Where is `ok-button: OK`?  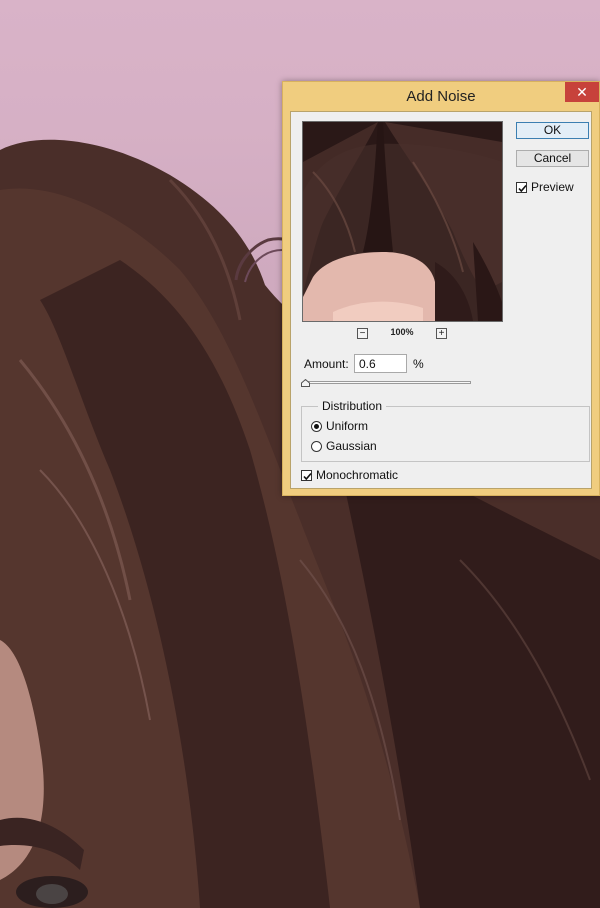 ok-button: OK is located at coordinates (552, 130).